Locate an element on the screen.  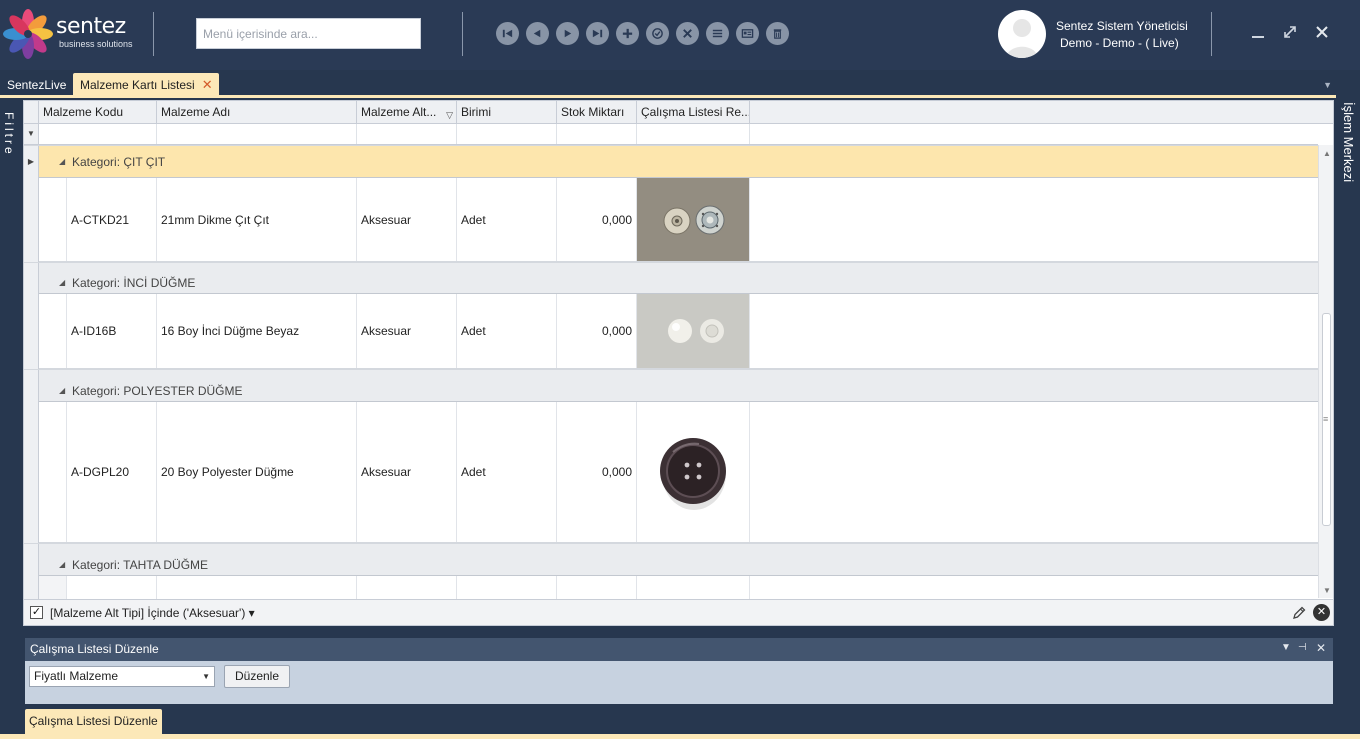
vertical-scrollbar: ▲ ≡ ▼ is located at coordinates (1325, 371).